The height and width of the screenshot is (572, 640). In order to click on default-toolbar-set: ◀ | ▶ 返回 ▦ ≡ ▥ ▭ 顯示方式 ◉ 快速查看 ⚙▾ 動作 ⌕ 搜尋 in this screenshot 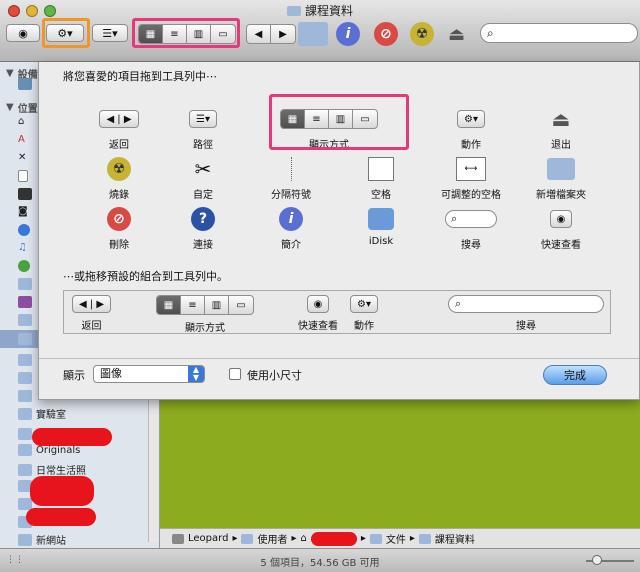, I will do `click(337, 312)`.